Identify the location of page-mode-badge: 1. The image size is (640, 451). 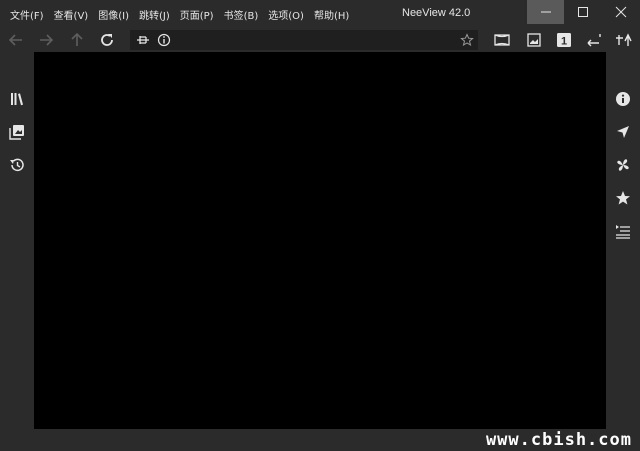
(564, 42).